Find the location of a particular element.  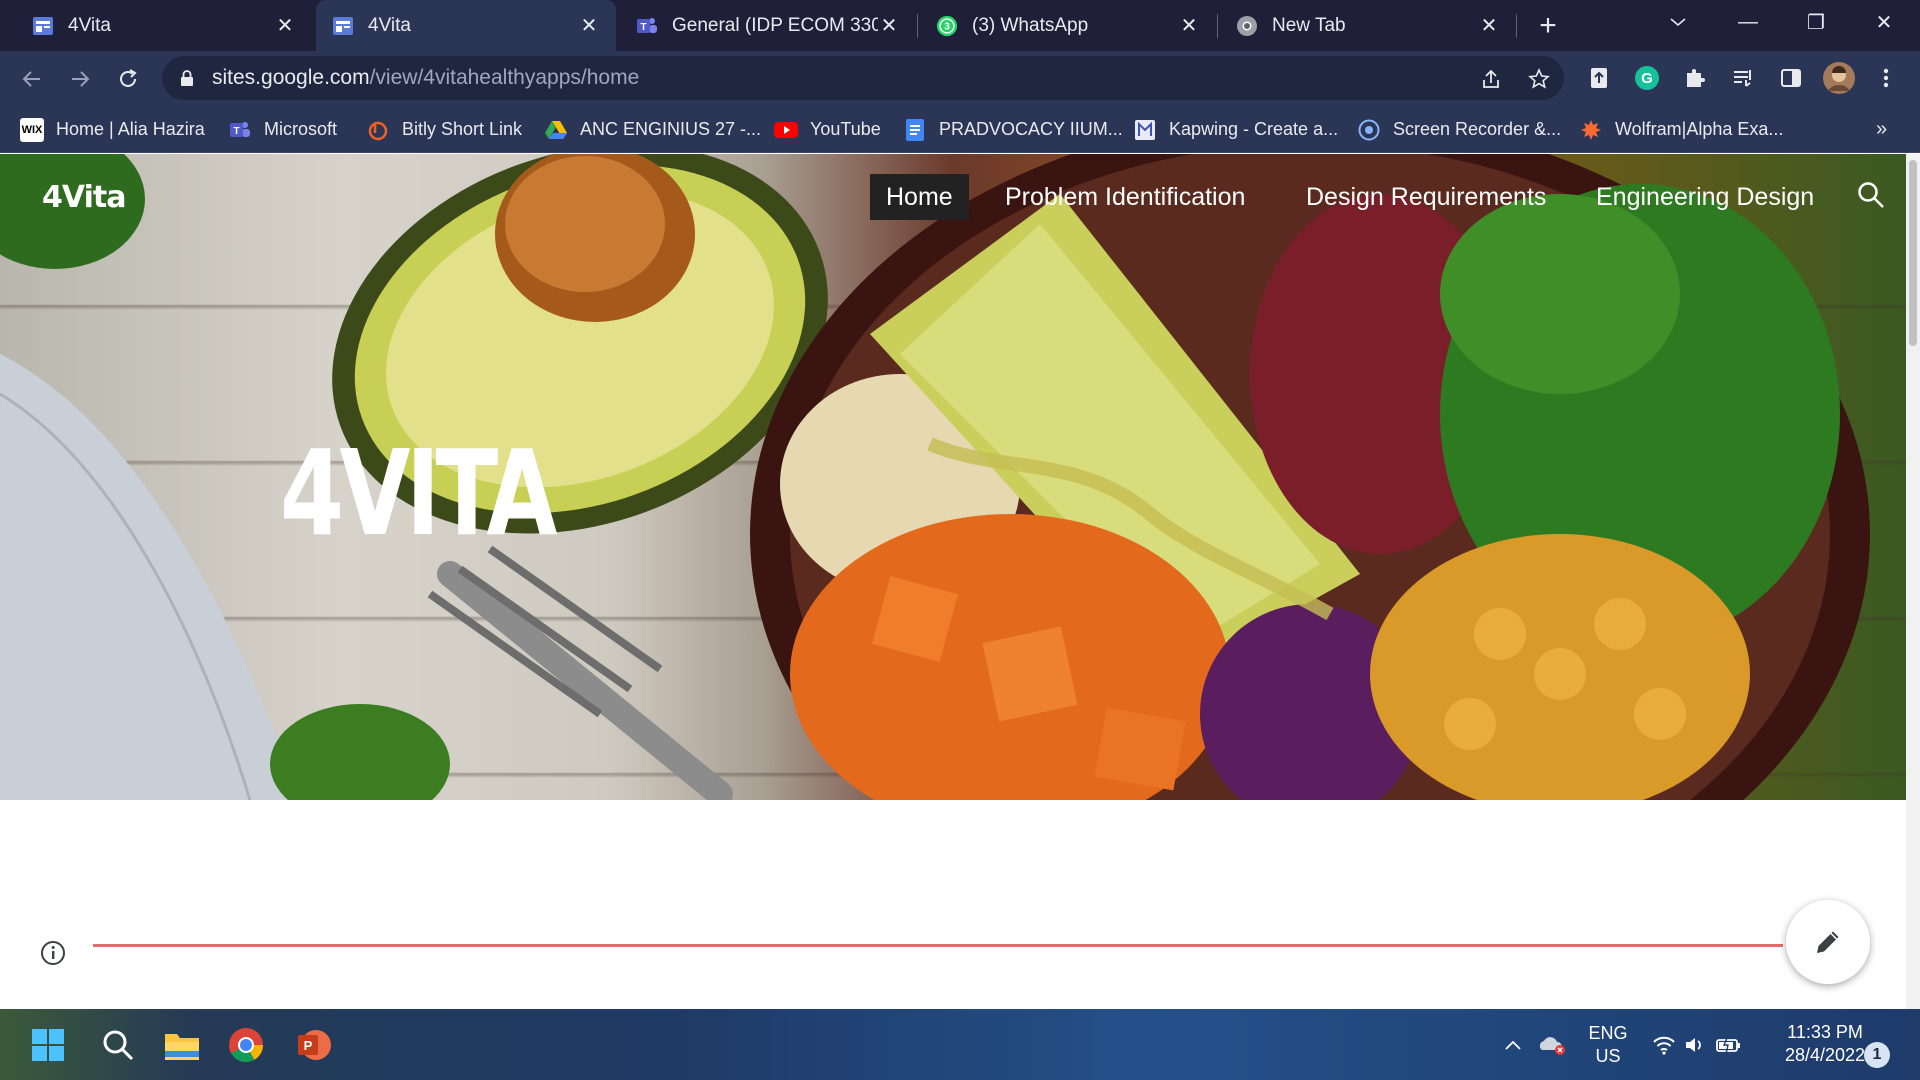

tab-teams-general: T General (IDP ECOM 3300/ ✕ is located at coordinates (768, 25).